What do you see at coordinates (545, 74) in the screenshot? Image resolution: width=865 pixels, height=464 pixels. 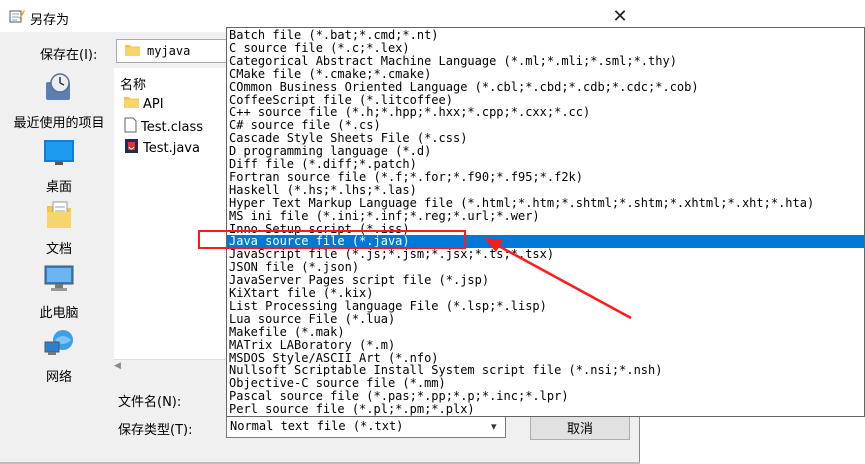 I see `dropdown-option: CMake file (*.cmake;*.cmake)` at bounding box center [545, 74].